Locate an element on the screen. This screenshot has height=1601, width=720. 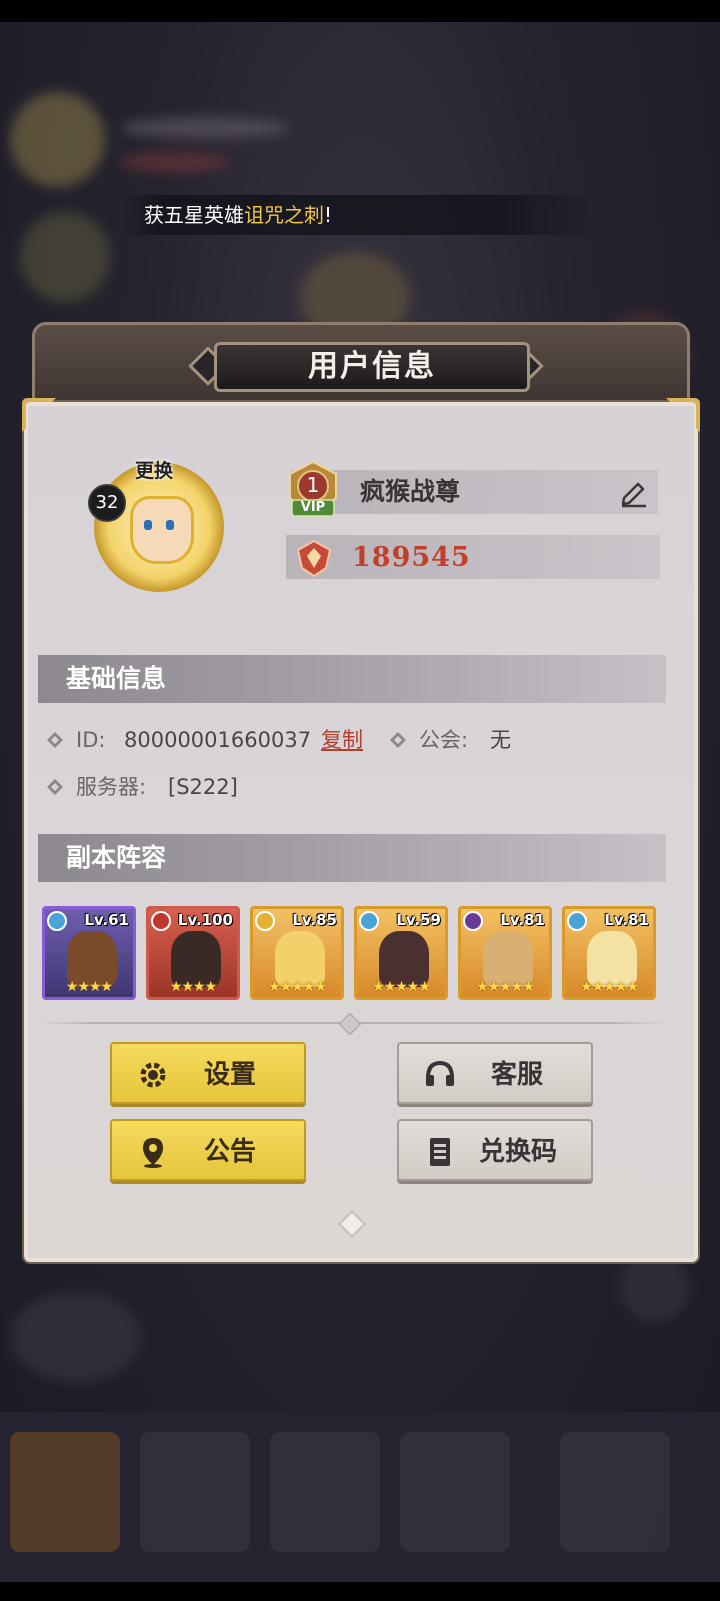
name-row-bg is located at coordinates (475, 492).